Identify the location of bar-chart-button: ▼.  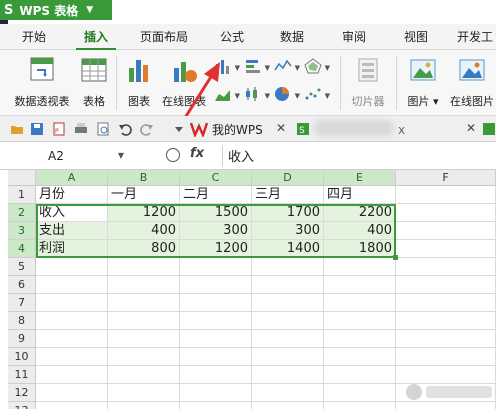
(257, 67).